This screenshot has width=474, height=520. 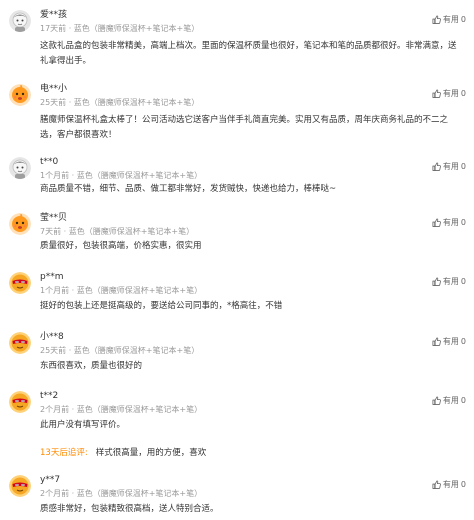 I want to click on username: 小**8, so click(x=52, y=337).